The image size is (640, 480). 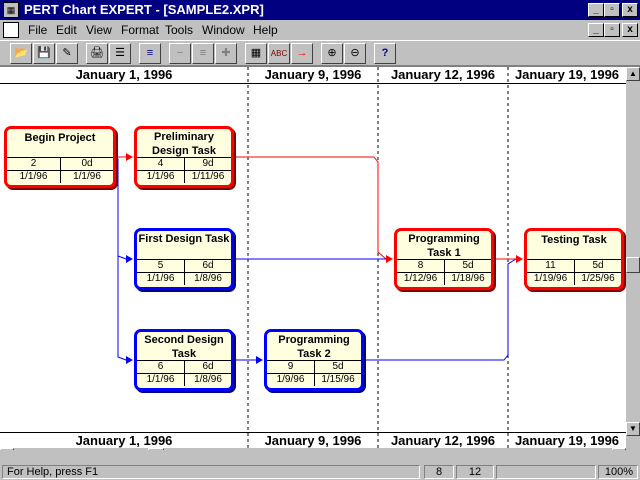 I want to click on task-node-second-design: Second Design Task 6 6d 1/1/96 1/8/96, so click(x=184, y=360).